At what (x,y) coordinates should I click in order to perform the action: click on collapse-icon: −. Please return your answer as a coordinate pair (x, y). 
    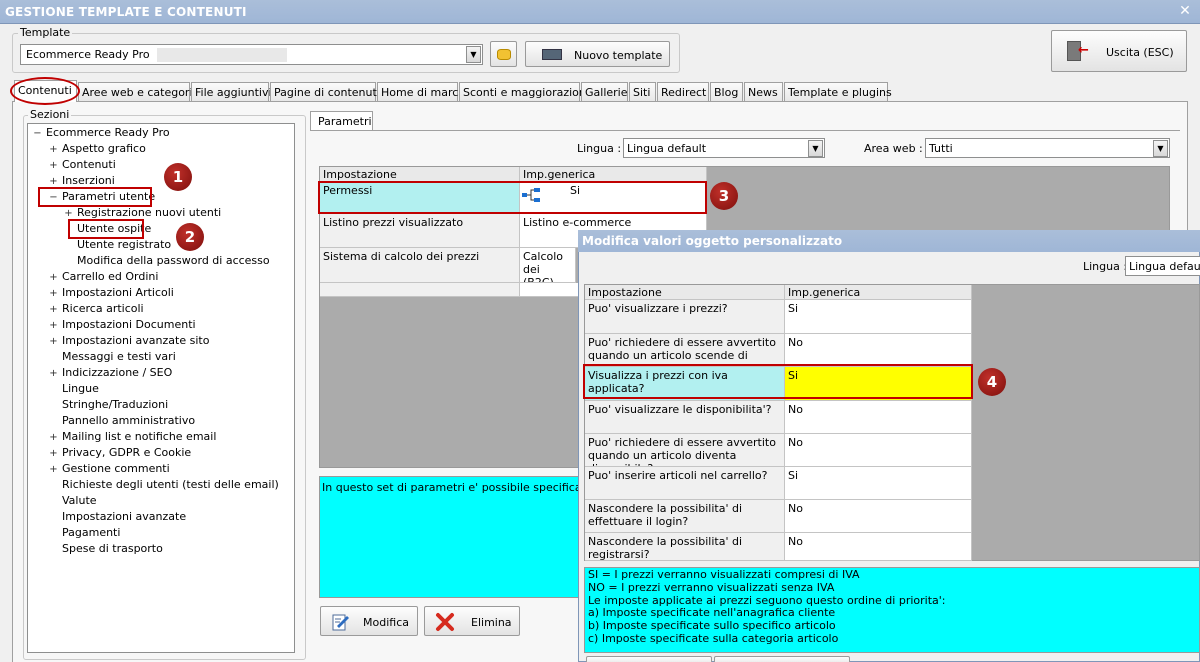
    Looking at the image, I should click on (37, 134).